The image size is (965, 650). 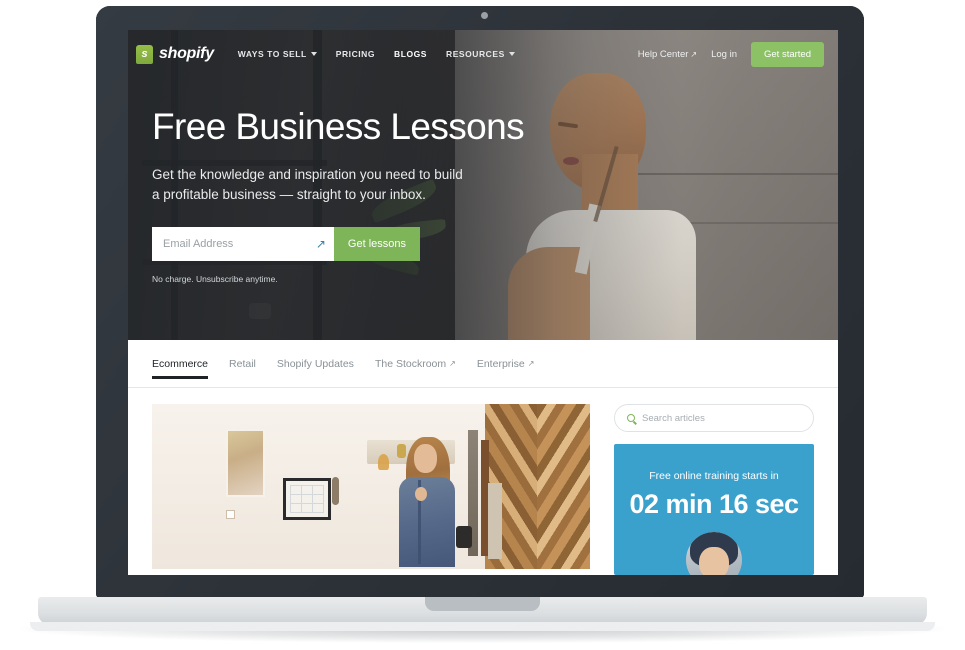 I want to click on webcam-icon, so click(x=484, y=15).